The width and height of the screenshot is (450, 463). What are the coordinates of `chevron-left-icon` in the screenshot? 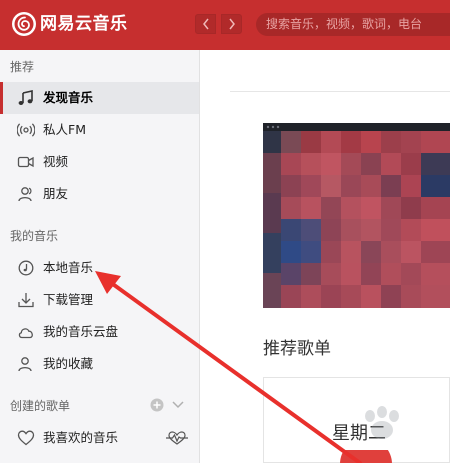 It's located at (205, 24).